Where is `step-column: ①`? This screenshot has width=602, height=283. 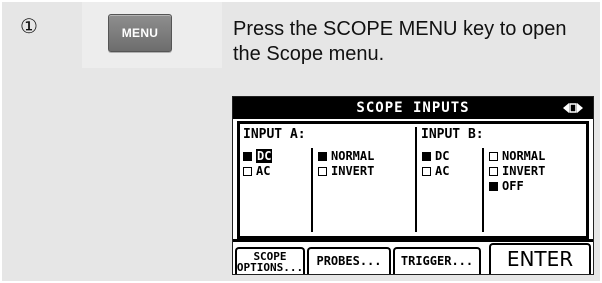
step-column: ① is located at coordinates (42, 141).